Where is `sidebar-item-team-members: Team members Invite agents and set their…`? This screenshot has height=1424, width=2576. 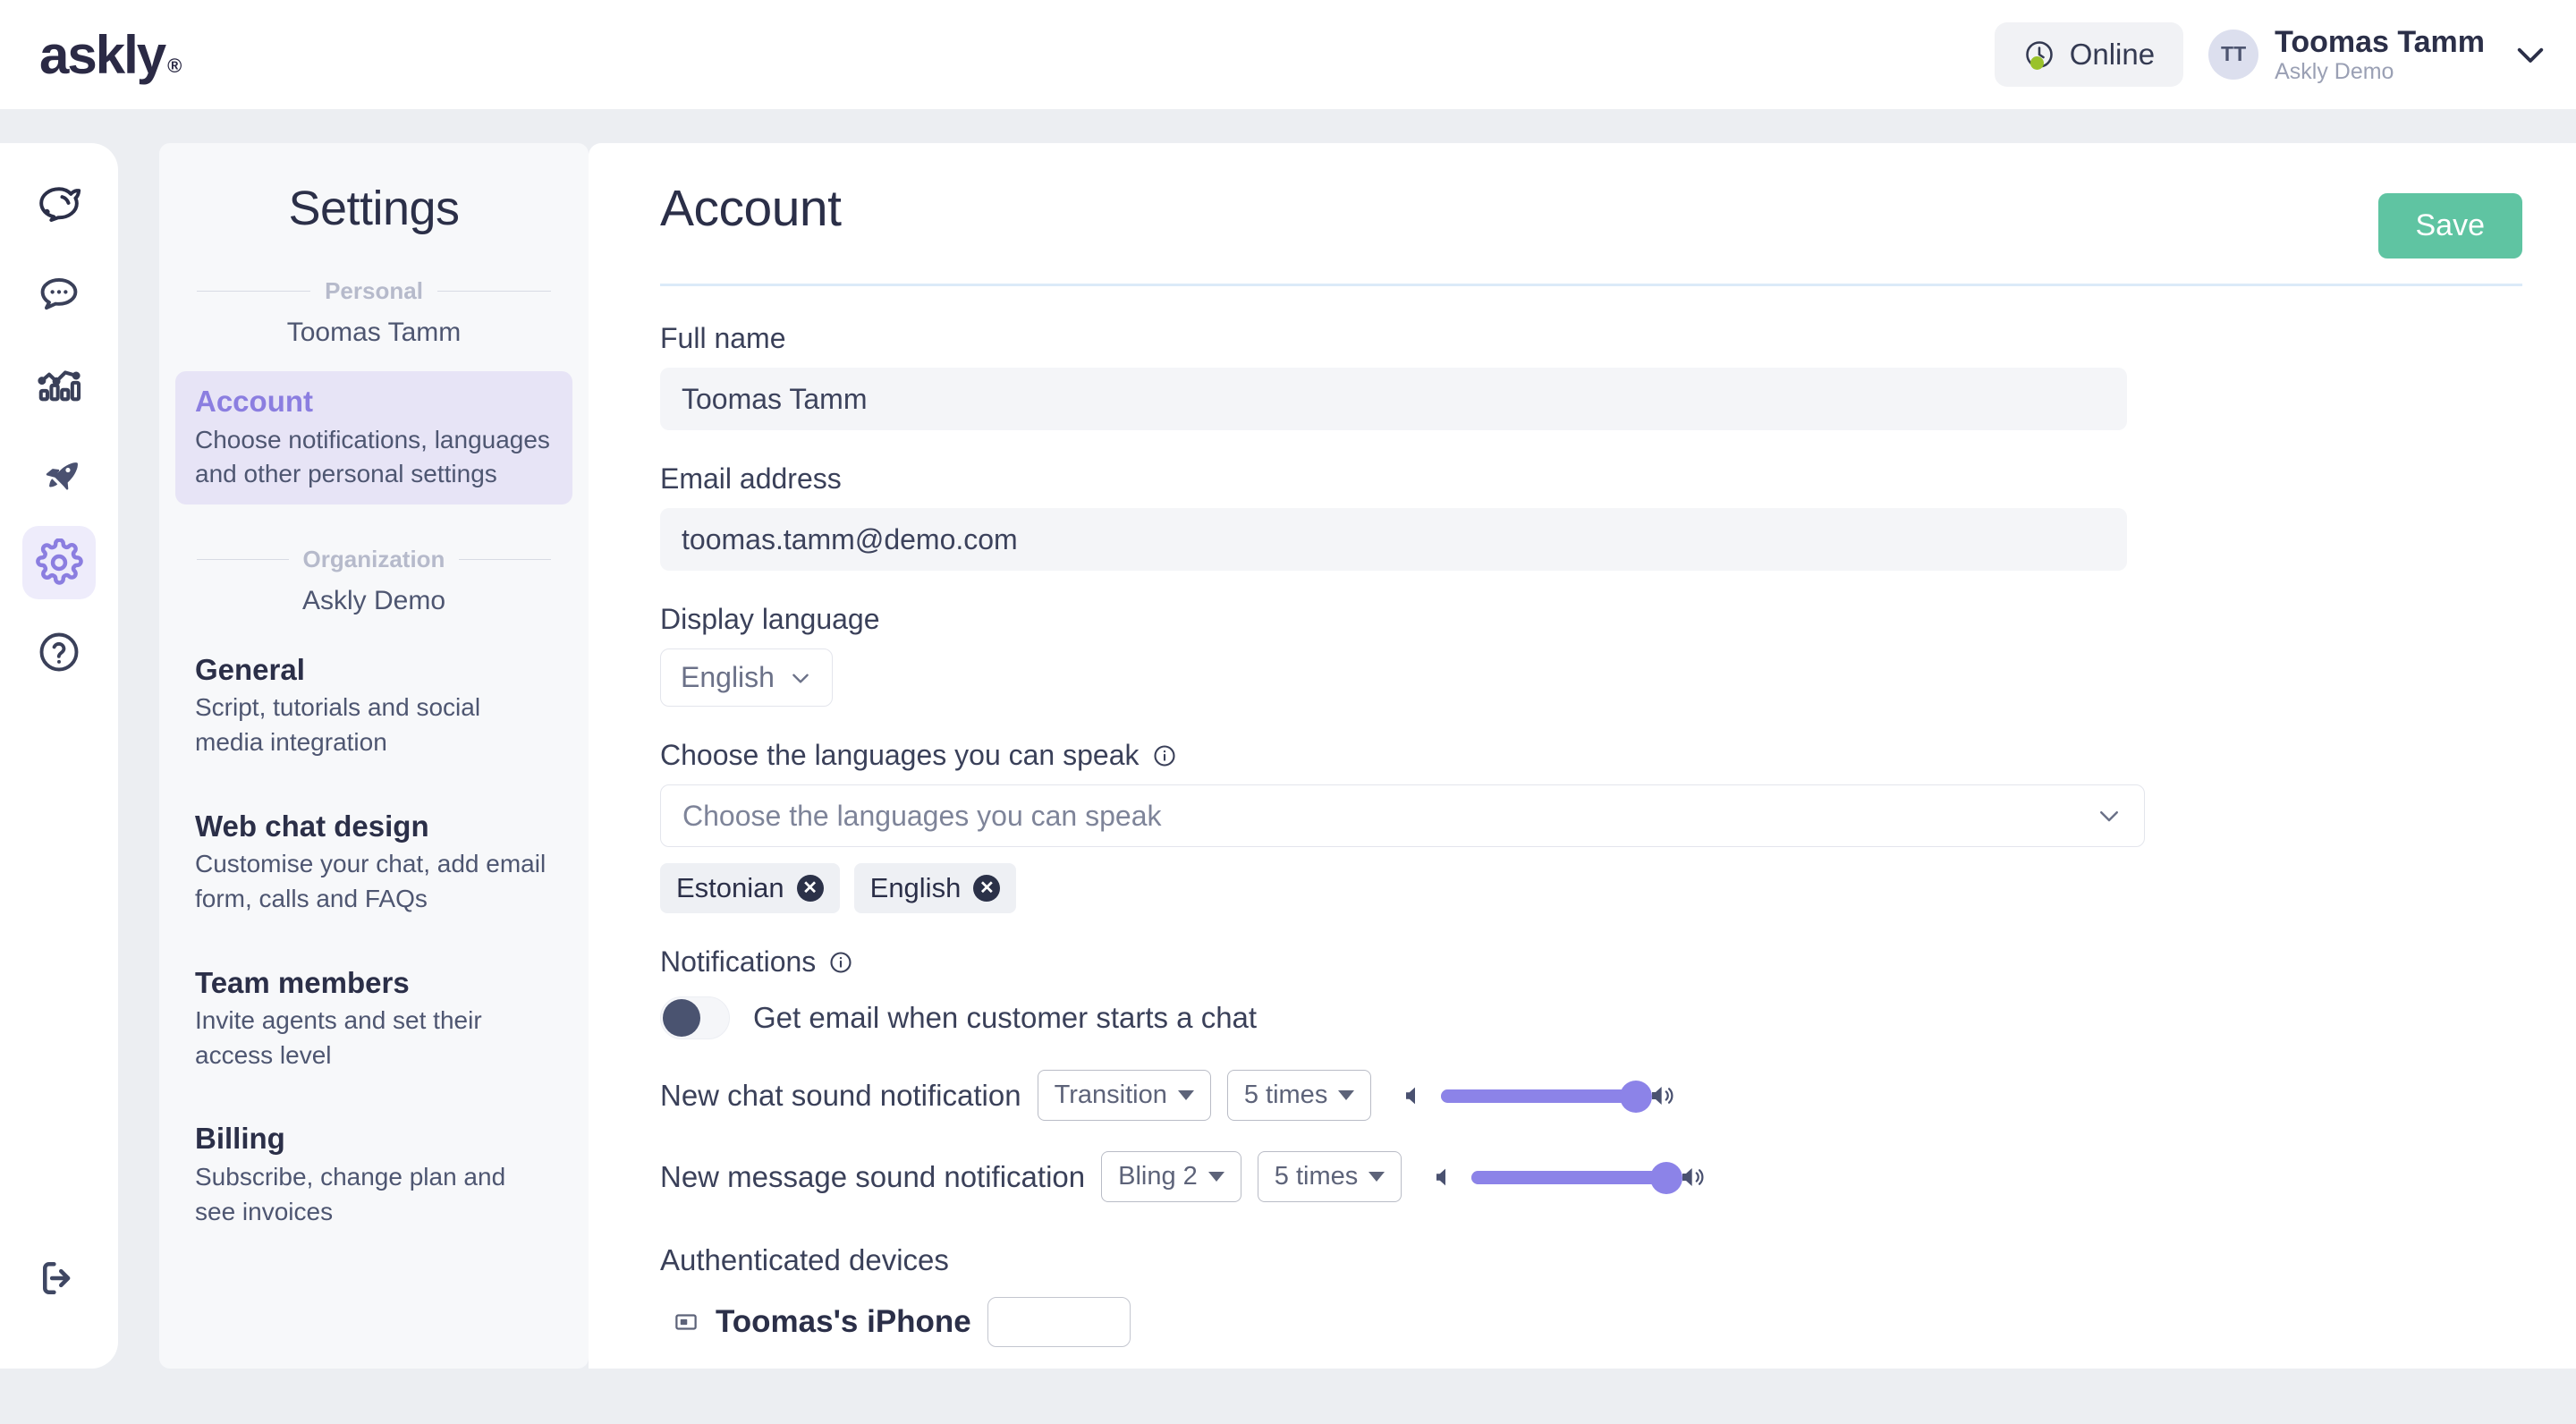 sidebar-item-team-members: Team members Invite agents and set their… is located at coordinates (373, 1019).